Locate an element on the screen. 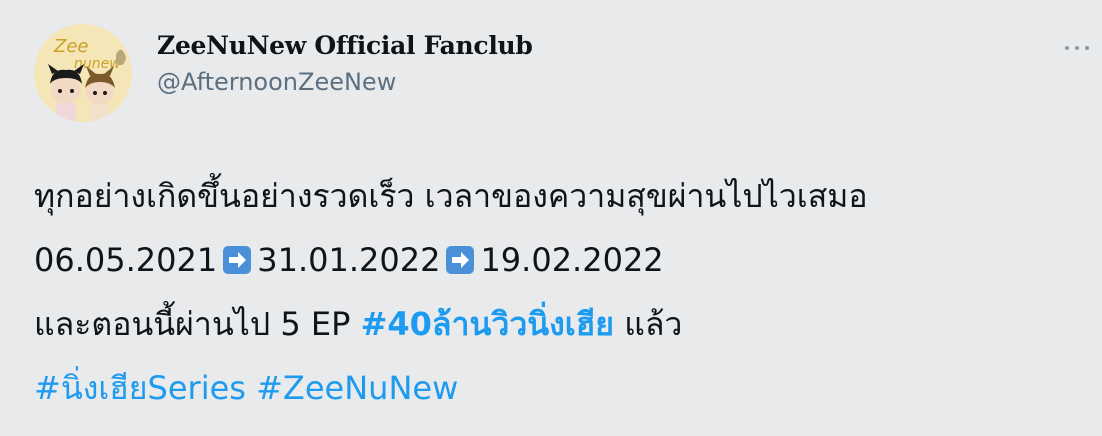 The image size is (1102, 436). tweet-line-4: #นิ่งเฮียSeries #ZeeNuNew is located at coordinates (554, 388).